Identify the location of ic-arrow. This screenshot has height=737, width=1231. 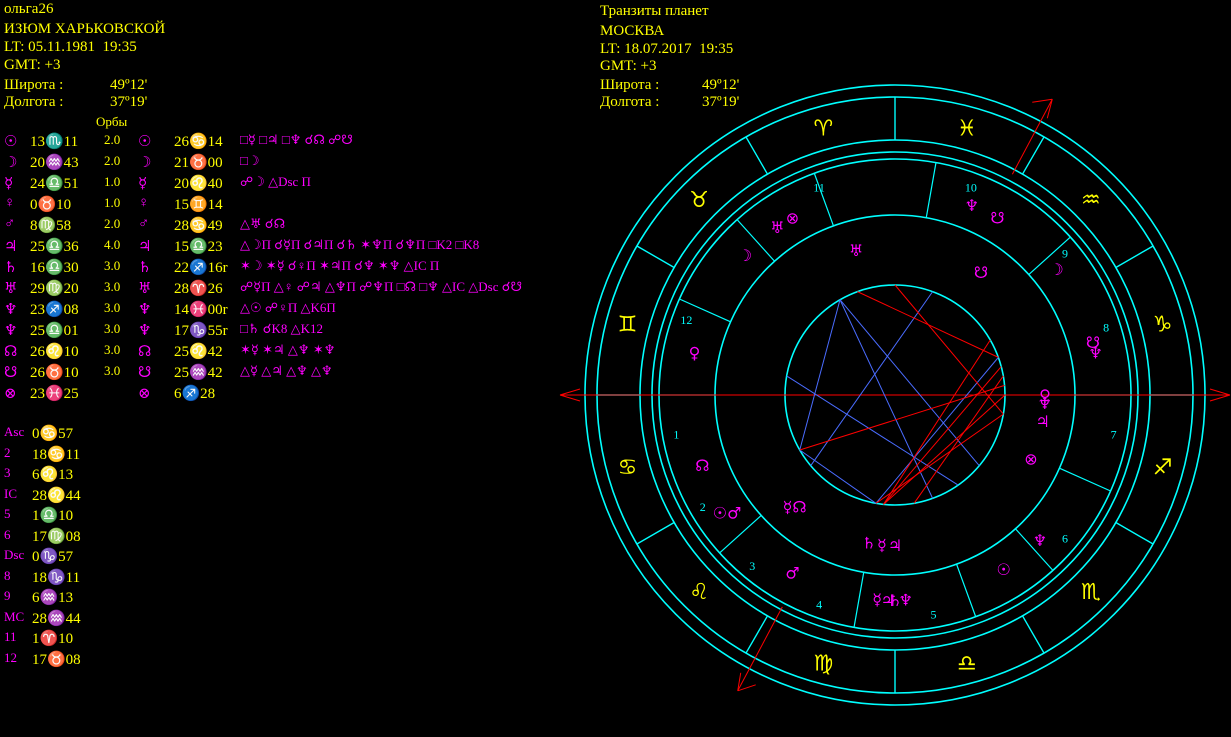
(746, 682).